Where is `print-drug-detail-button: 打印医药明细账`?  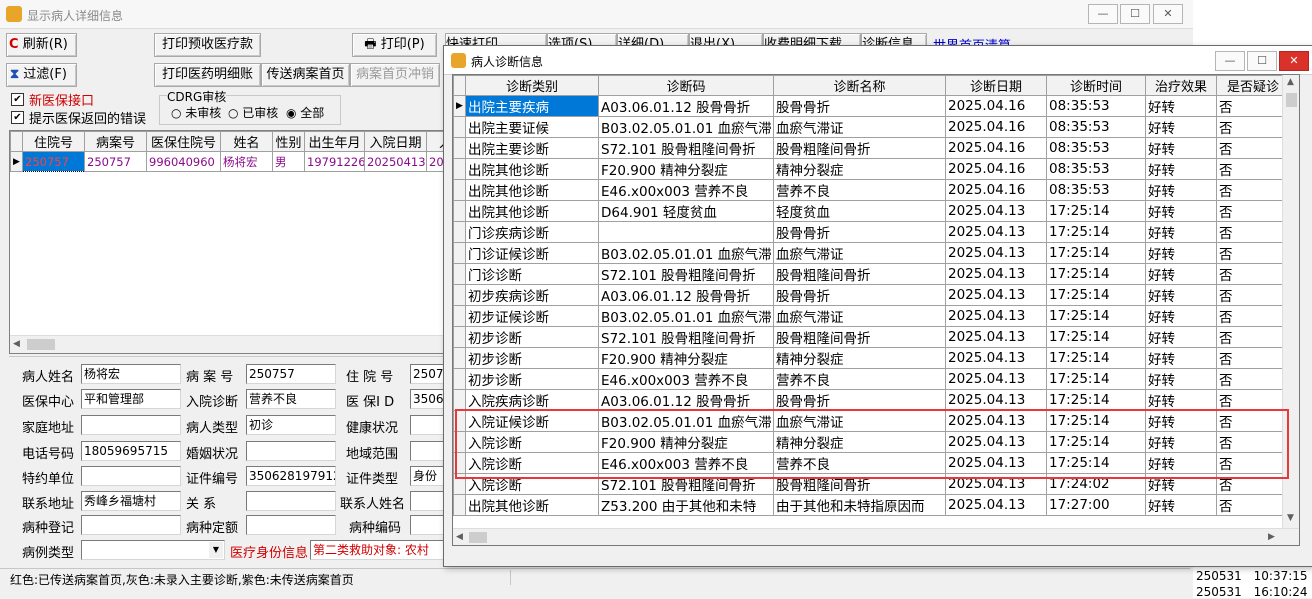 print-drug-detail-button: 打印医药明细账 is located at coordinates (207, 75).